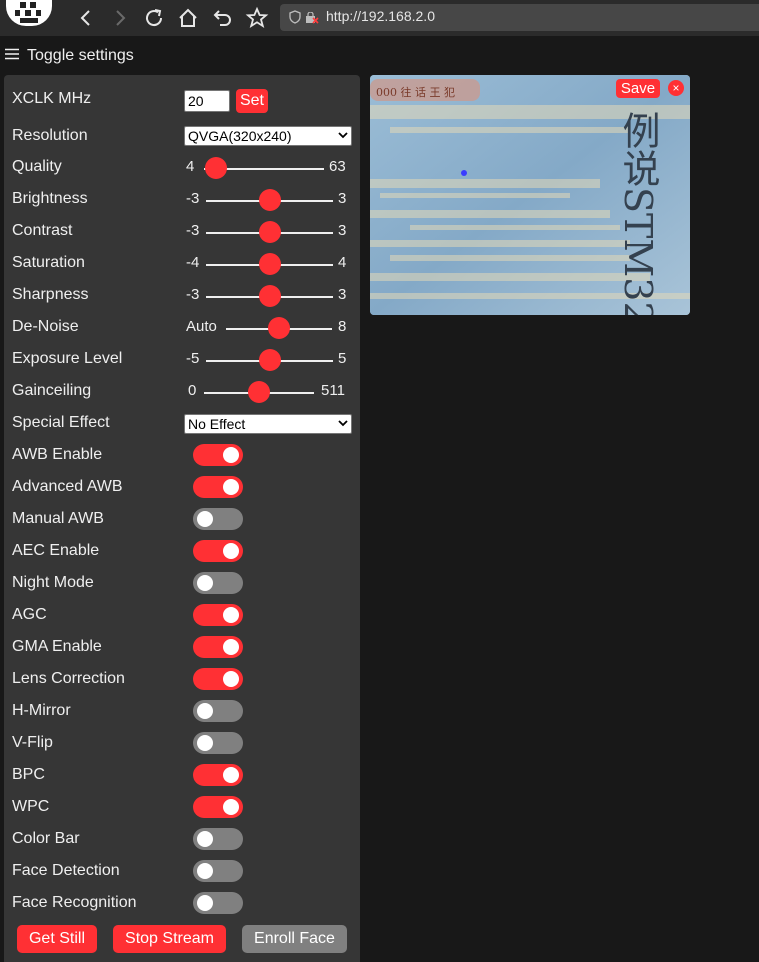 The width and height of the screenshot is (759, 962). I want to click on slider-label: Brightness, so click(50, 198).